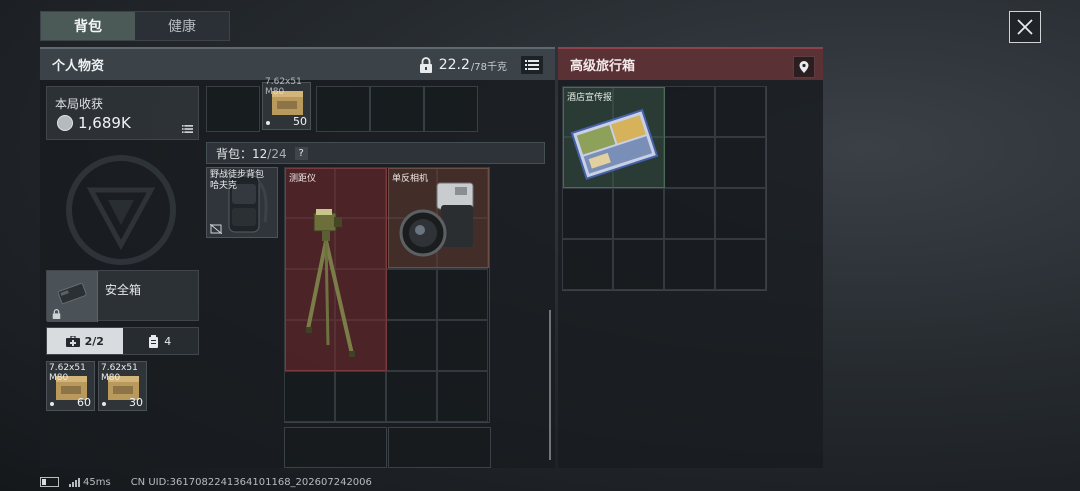 The width and height of the screenshot is (1080, 491). I want to click on camera-icon, so click(436, 219).